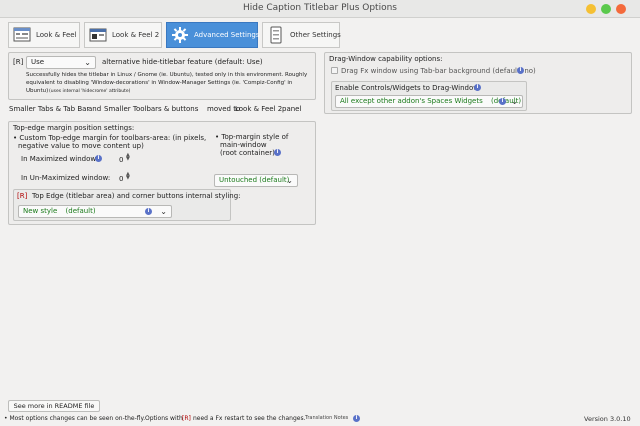 Image resolution: width=640 pixels, height=426 pixels. Describe the element at coordinates (186, 418) in the screenshot. I see `footer-note-tag: [R]` at that location.